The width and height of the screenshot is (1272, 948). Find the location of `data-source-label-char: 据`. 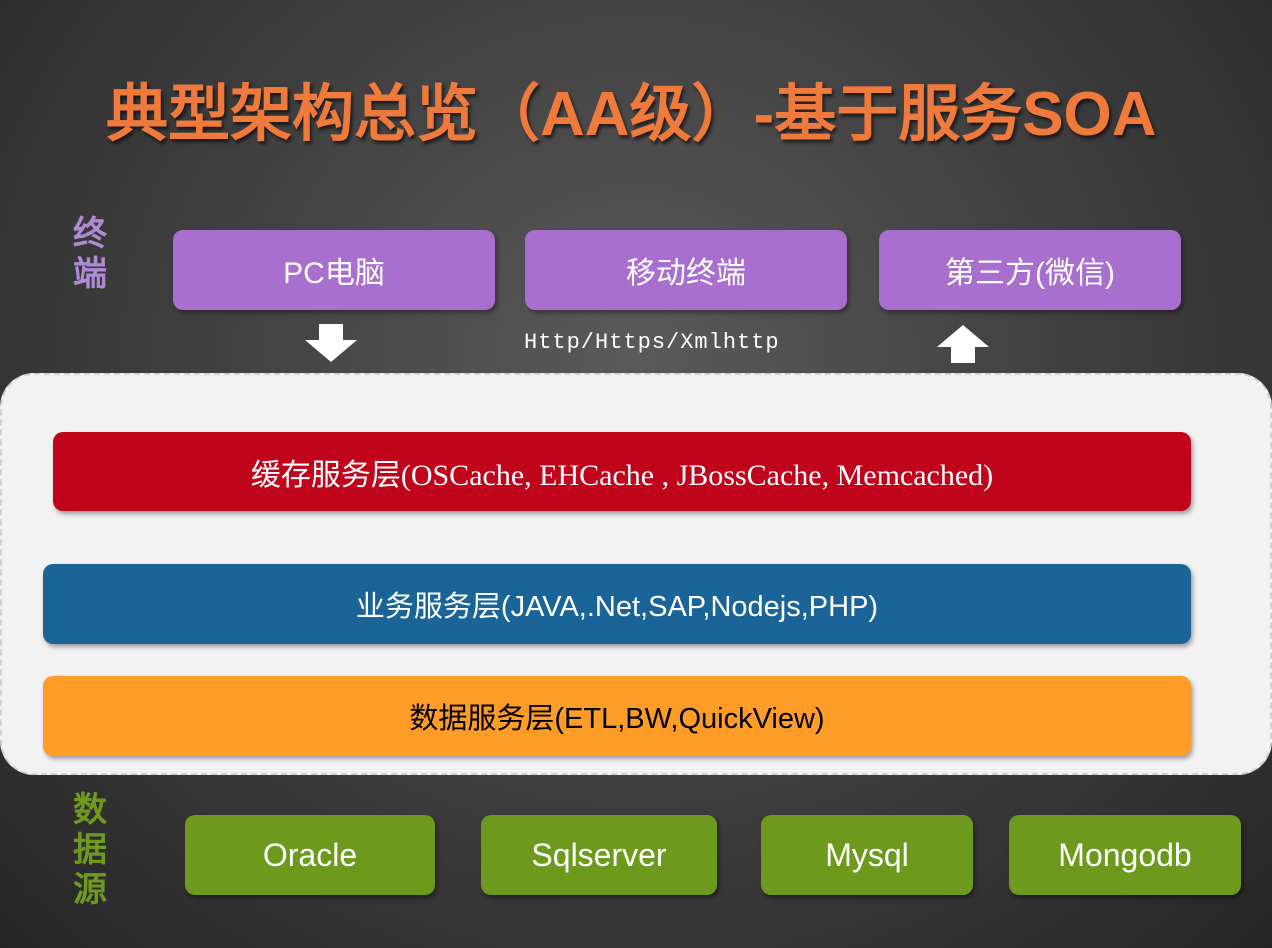

data-source-label-char: 据 is located at coordinates (90, 850).